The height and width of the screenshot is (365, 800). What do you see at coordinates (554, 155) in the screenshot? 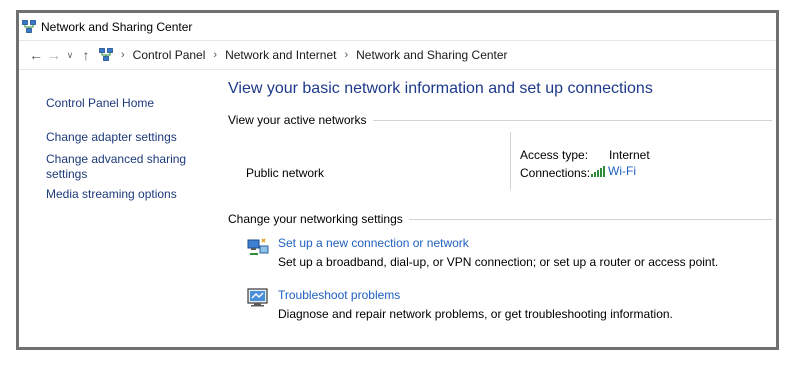
I see `access-type-label: Access type:` at bounding box center [554, 155].